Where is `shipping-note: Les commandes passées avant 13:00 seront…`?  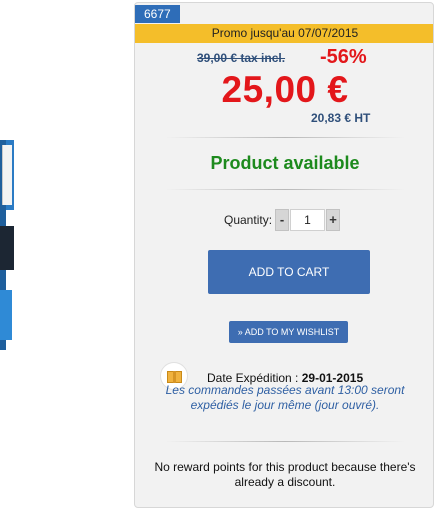 shipping-note: Les commandes passées avant 13:00 seront… is located at coordinates (285, 397).